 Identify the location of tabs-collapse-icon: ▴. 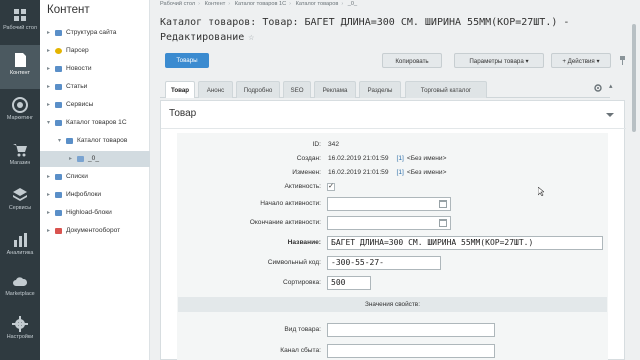
(611, 86).